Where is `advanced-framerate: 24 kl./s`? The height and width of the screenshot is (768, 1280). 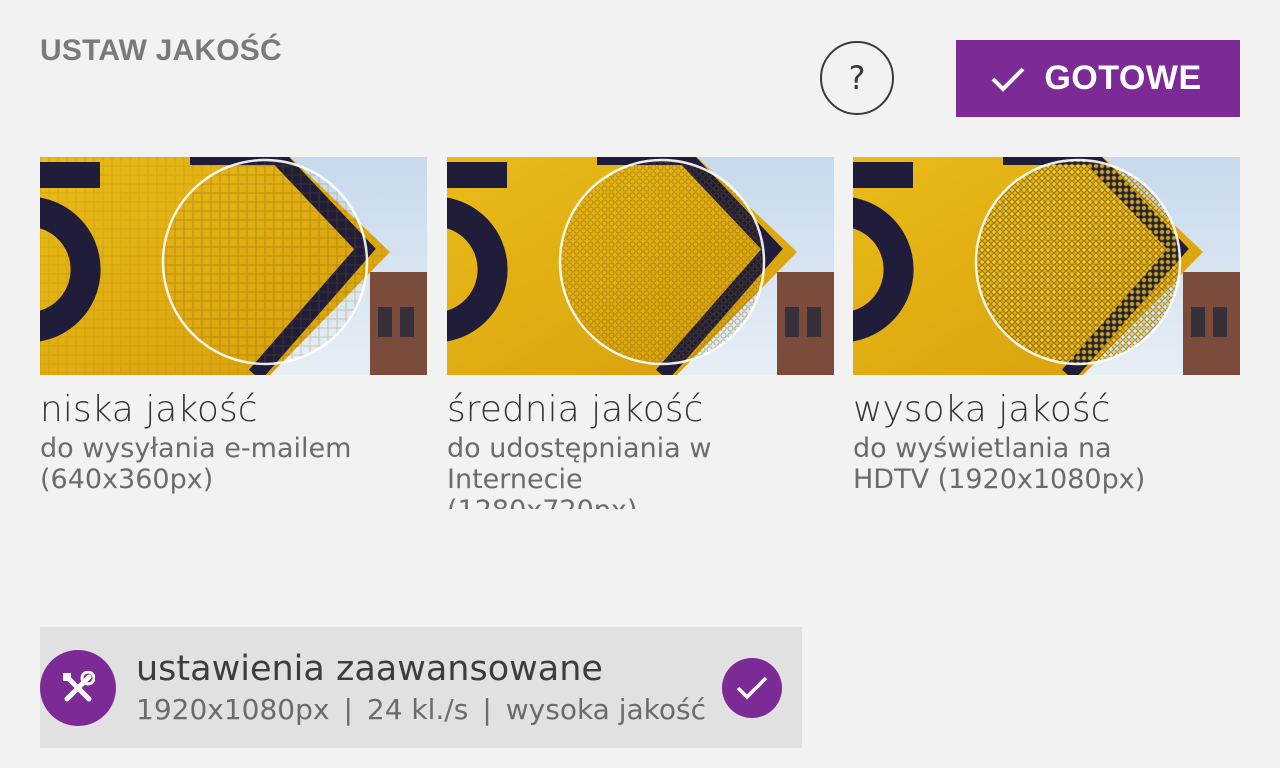
advanced-framerate: 24 kl./s is located at coordinates (417, 709).